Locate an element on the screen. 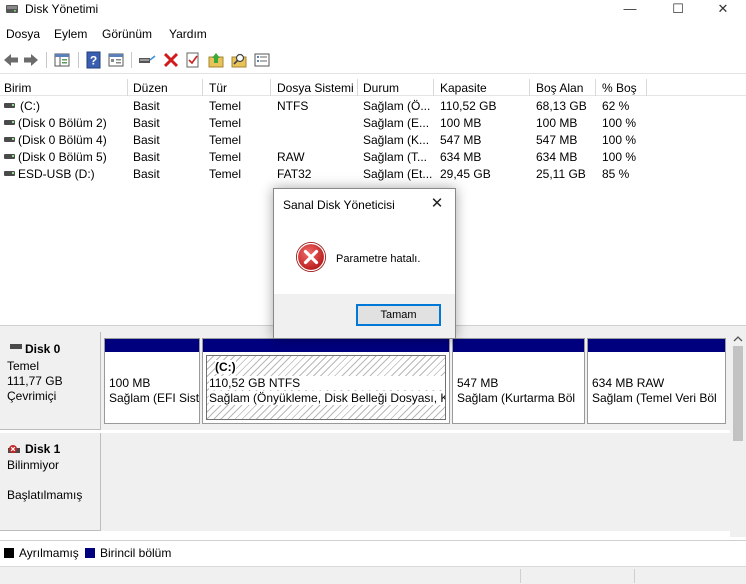  menu-yardim: Yardım is located at coordinates (188, 34).